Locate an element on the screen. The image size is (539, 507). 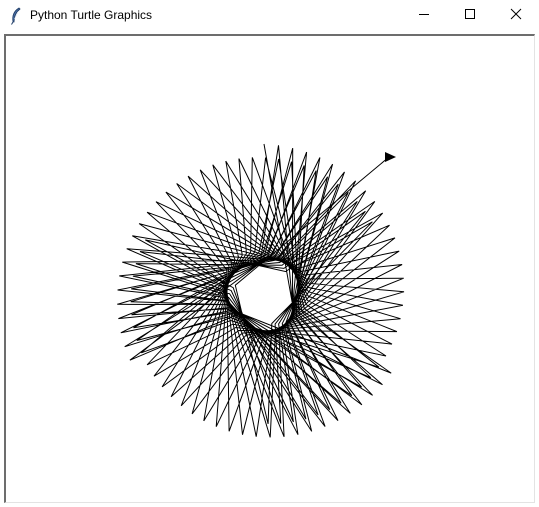
maximize-button is located at coordinates (470, 16).